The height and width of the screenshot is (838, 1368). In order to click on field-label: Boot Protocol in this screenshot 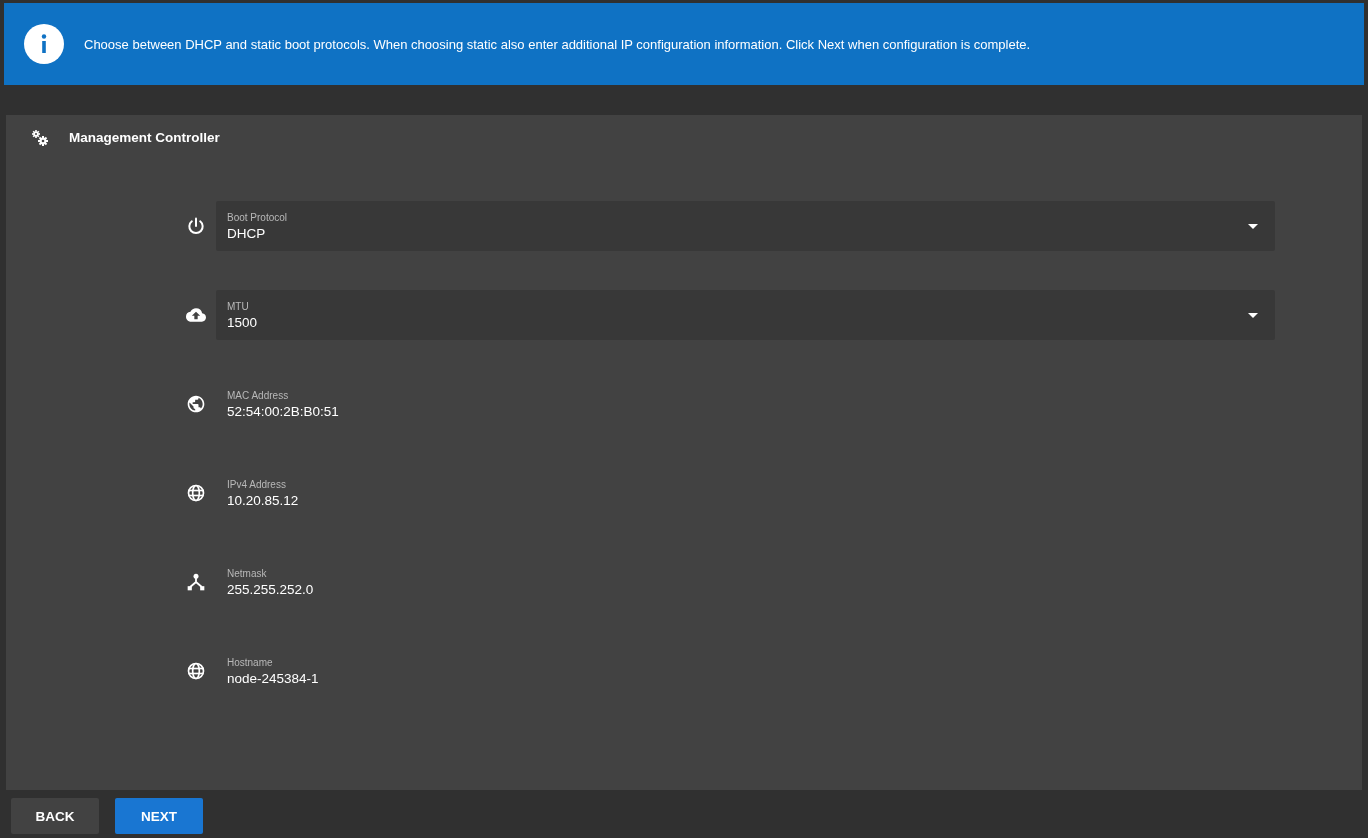, I will do `click(257, 217)`.